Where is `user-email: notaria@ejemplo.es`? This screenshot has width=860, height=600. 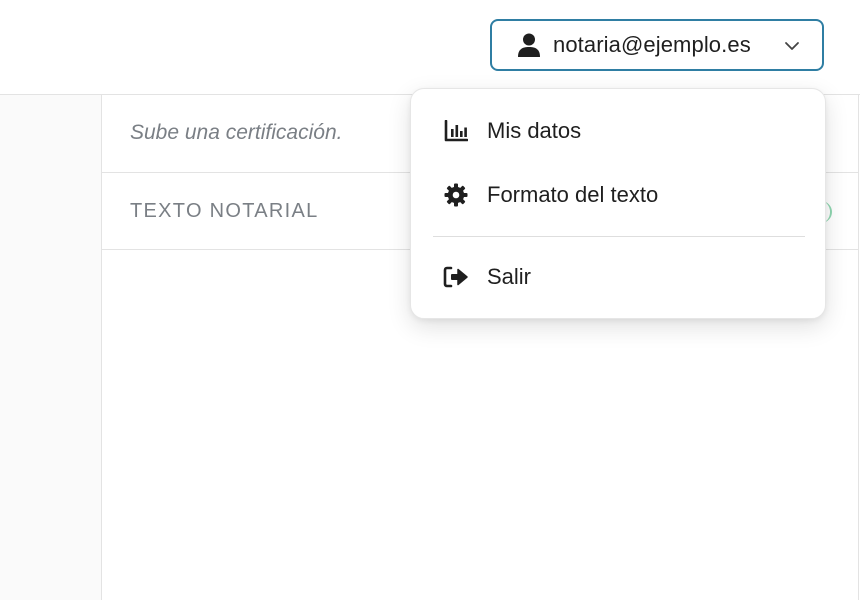
user-email: notaria@ejemplo.es is located at coordinates (652, 44).